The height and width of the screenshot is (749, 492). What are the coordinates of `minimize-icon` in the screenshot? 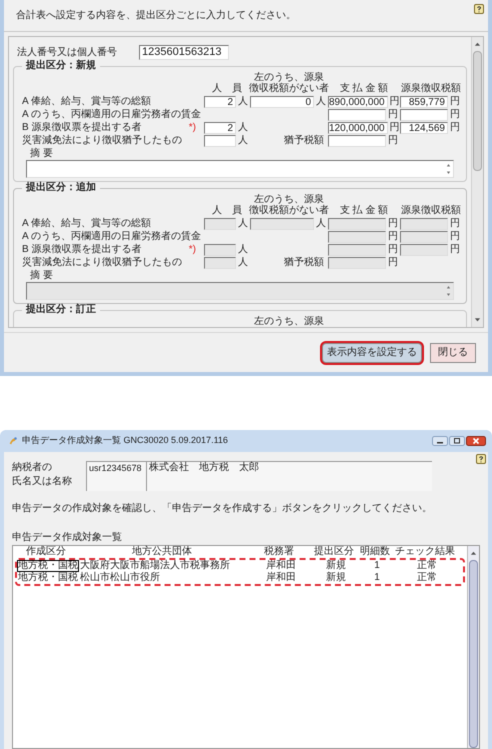 It's located at (440, 441).